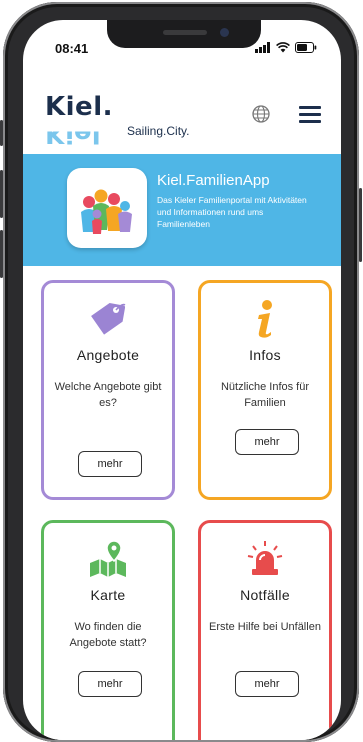 This screenshot has width=363, height=742. What do you see at coordinates (108, 635) in the screenshot?
I see `card-description: Wo finden die Angebote statt?` at bounding box center [108, 635].